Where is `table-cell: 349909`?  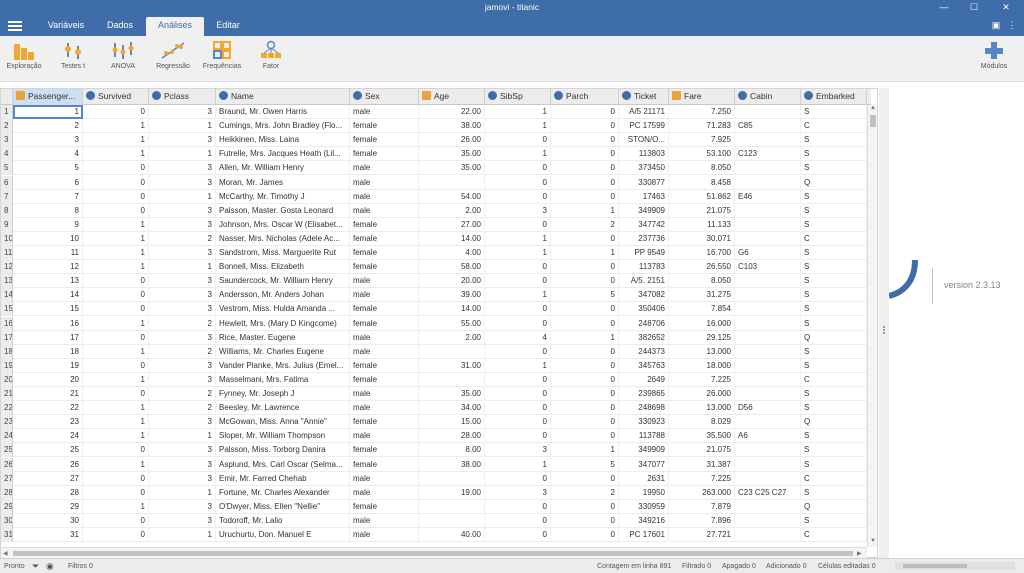
table-cell: 349909 is located at coordinates (644, 210).